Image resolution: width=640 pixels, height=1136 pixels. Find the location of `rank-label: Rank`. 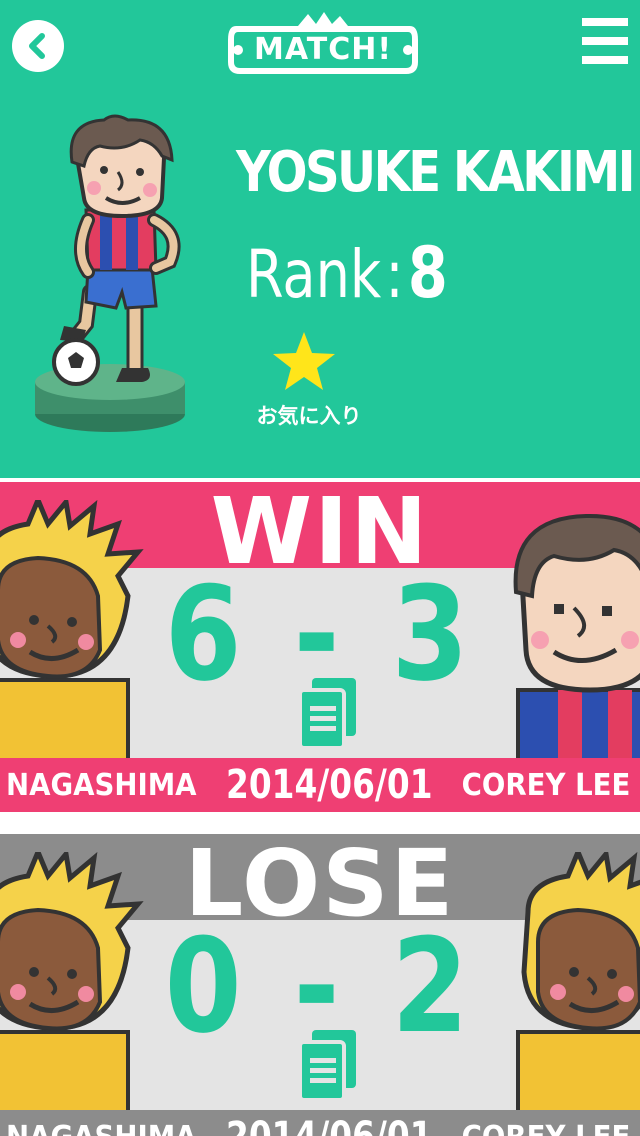

rank-label: Rank is located at coordinates (314, 274).